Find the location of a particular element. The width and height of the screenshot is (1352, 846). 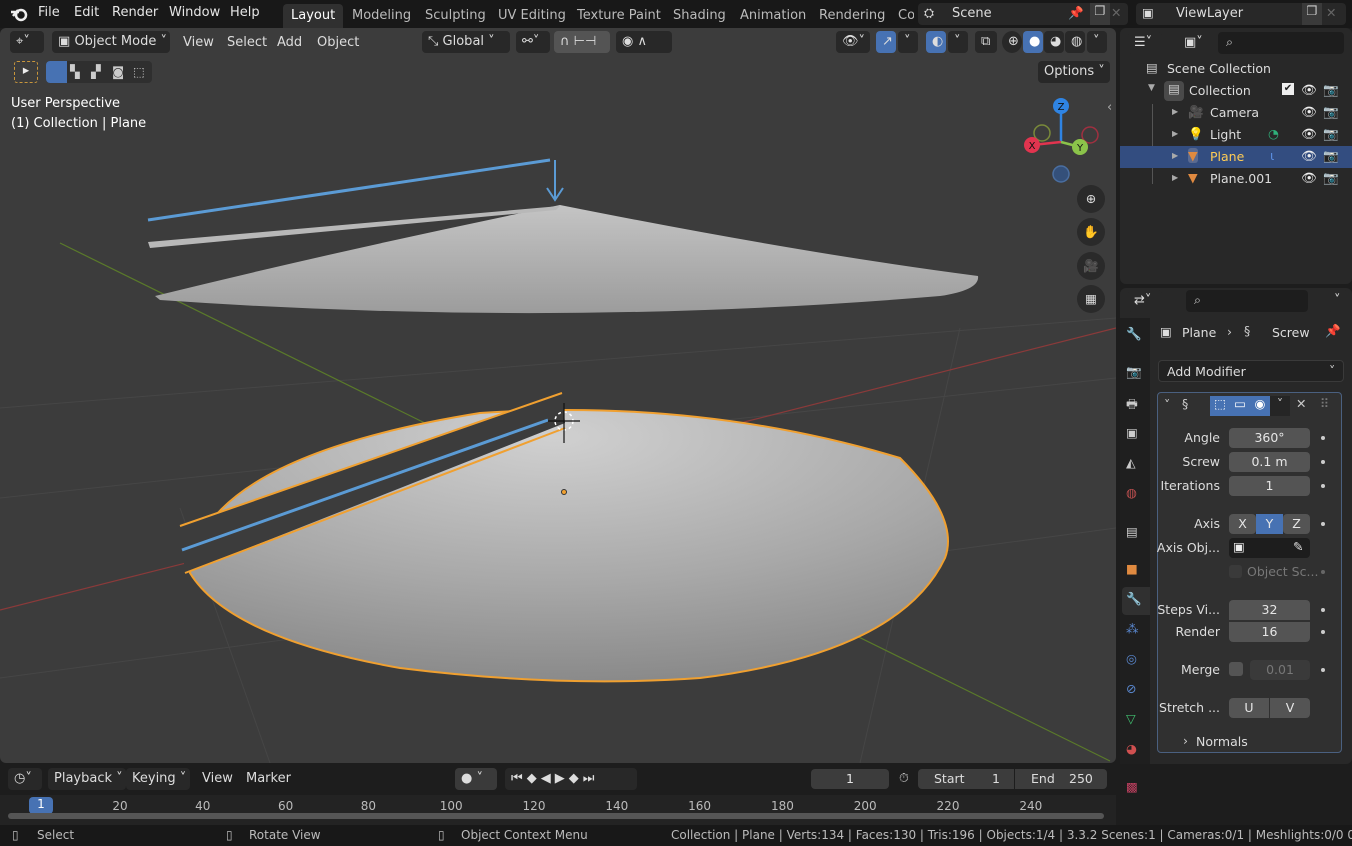

timeline-editor-type: ◷˅ is located at coordinates (25, 779).